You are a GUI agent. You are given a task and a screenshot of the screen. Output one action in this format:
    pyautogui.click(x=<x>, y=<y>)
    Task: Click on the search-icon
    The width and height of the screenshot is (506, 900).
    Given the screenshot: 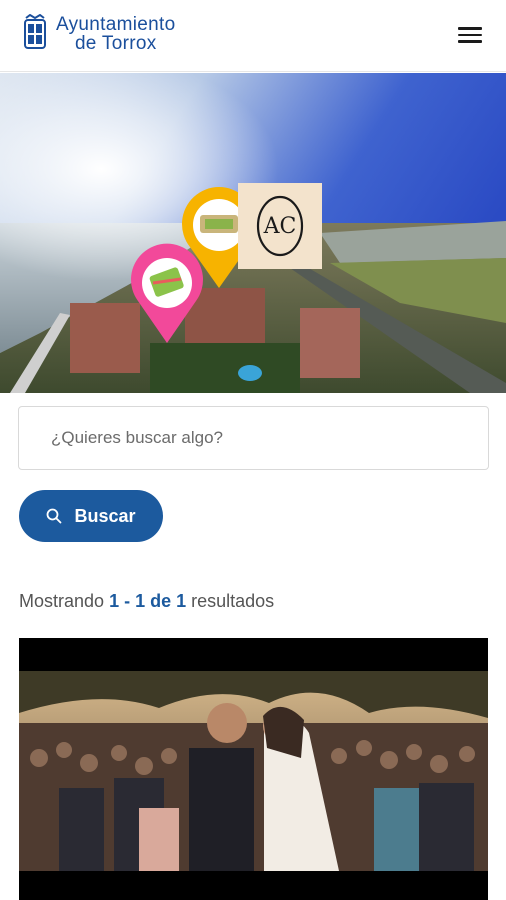 What is the action you would take?
    pyautogui.click(x=54, y=516)
    